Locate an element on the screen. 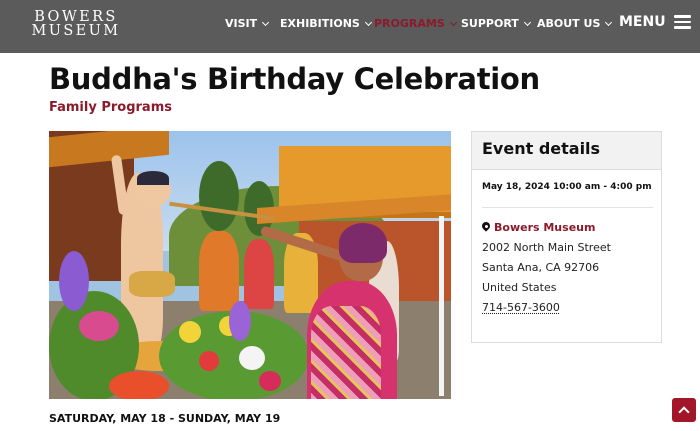  nav-visit: VISIT is located at coordinates (247, 23).